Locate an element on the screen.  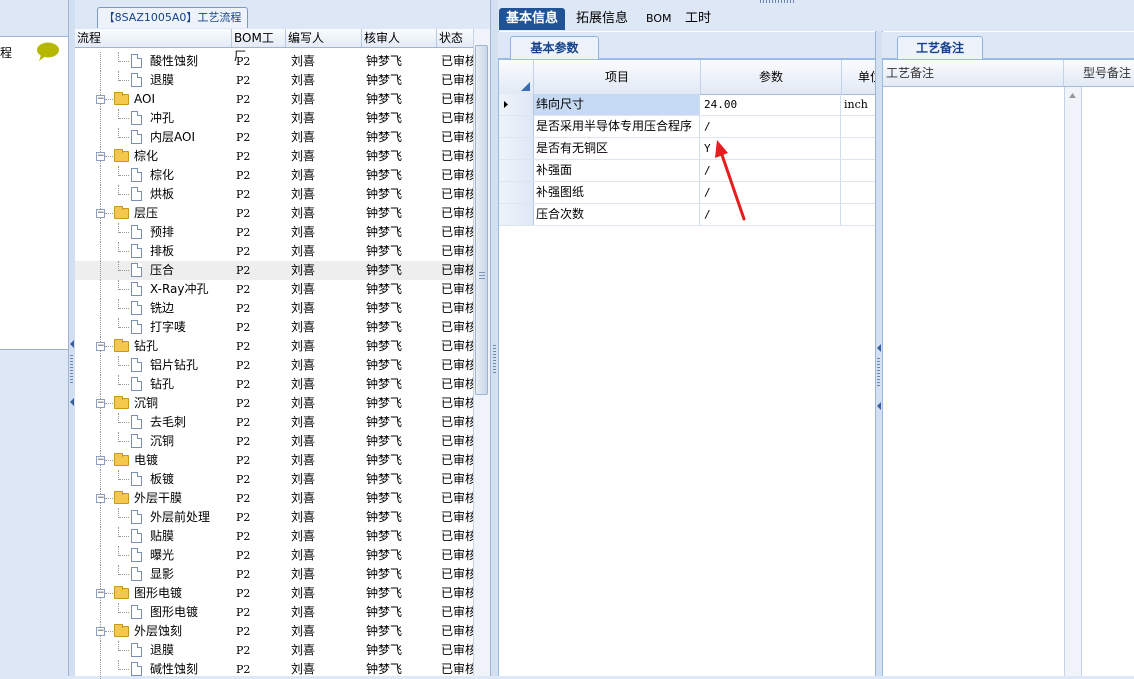
tab-bom: BOM is located at coordinates (659, 19).